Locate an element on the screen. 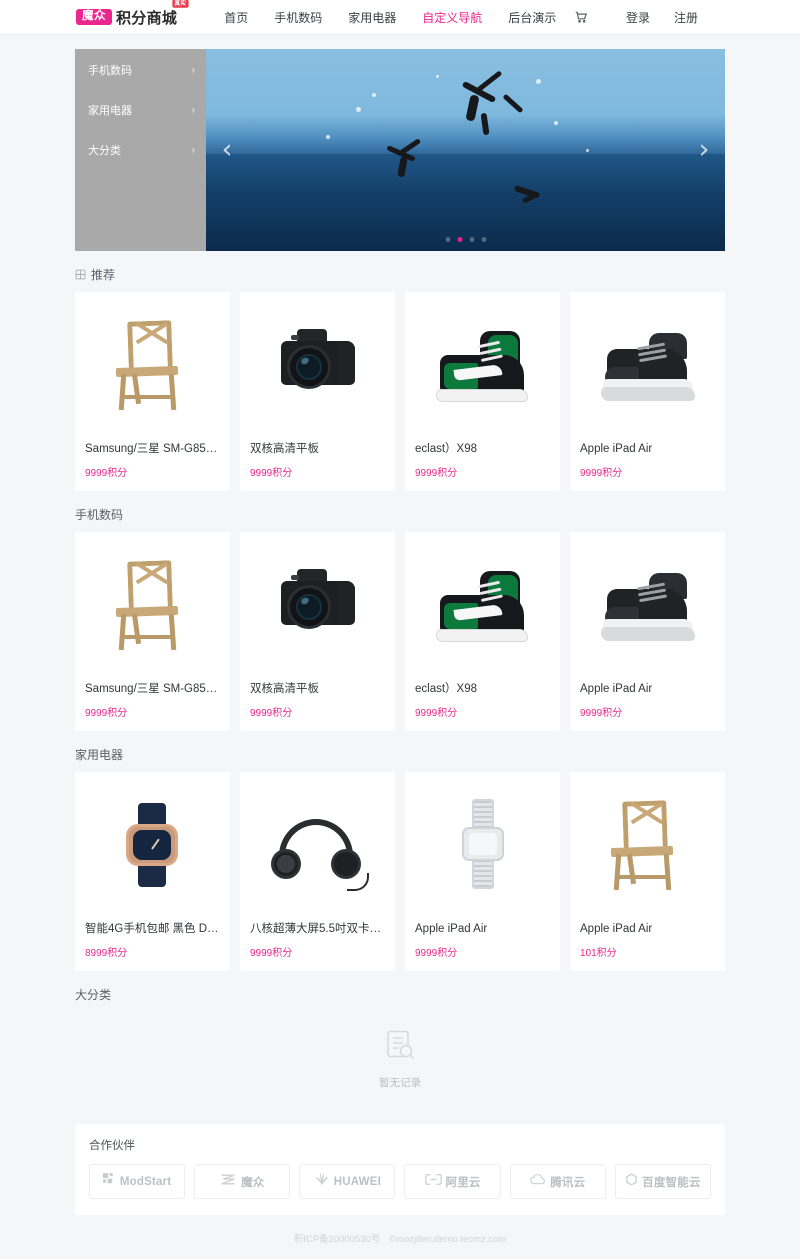 This screenshot has width=800, height=1259. sidebar-item-label: 大分类 is located at coordinates (104, 151).